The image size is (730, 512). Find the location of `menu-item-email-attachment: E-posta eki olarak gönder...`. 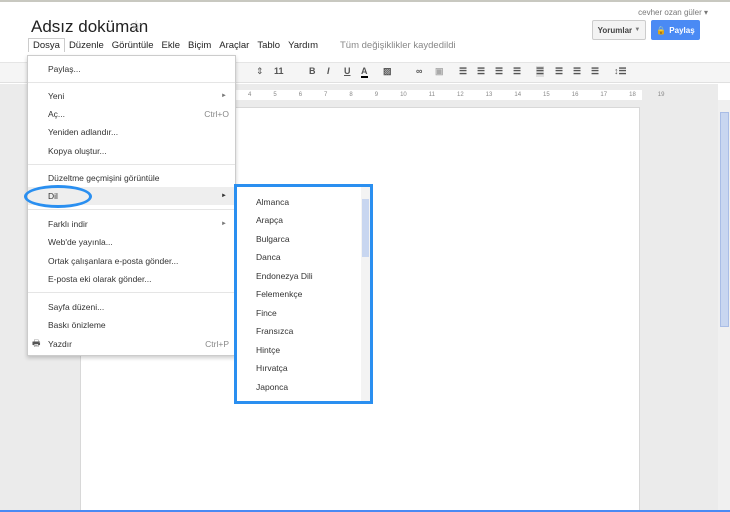

menu-item-email-attachment: E-posta eki olarak gönder... is located at coordinates (131, 279).